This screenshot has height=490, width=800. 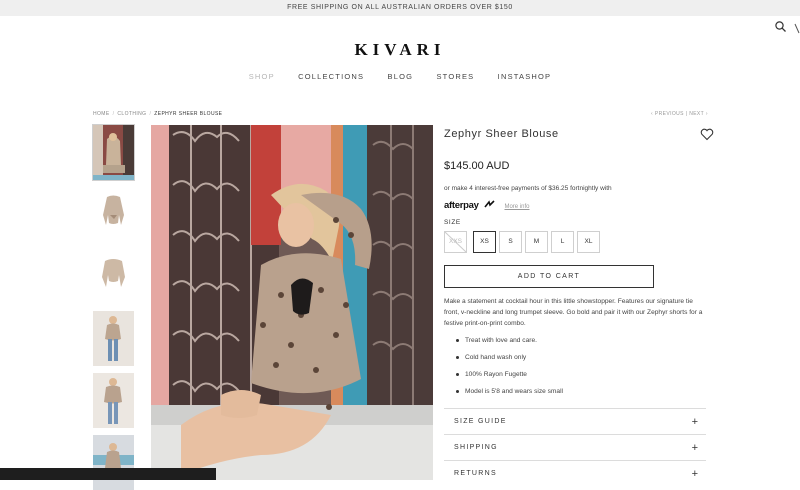 I want to click on breadcrumb: HOME / CLOTHING / ZEPHYR SHEER BLOUSE, so click(x=158, y=114).